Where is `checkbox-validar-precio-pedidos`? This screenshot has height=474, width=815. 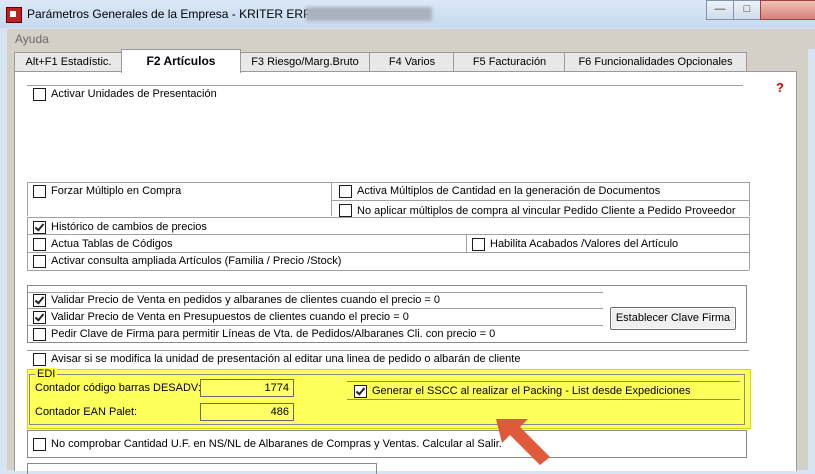
checkbox-validar-precio-pedidos is located at coordinates (39, 300).